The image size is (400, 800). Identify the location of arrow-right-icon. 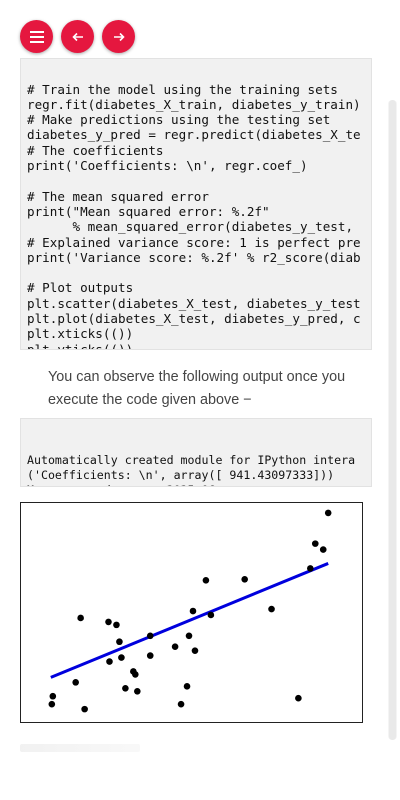
(119, 37).